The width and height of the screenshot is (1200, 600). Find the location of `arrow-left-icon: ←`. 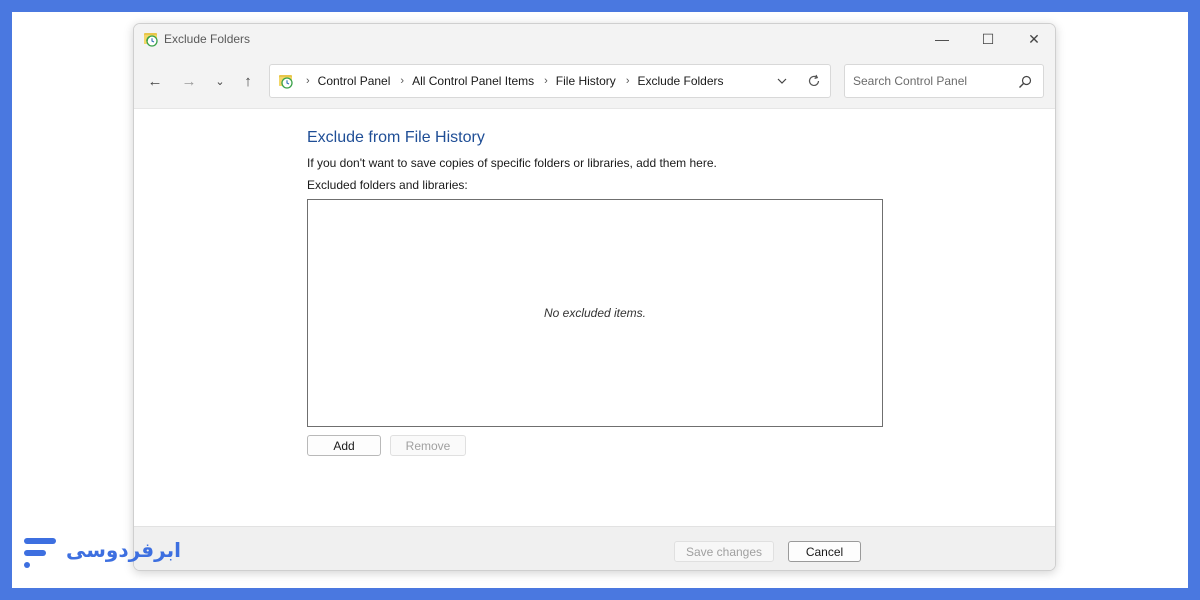

arrow-left-icon: ← is located at coordinates (155, 81).